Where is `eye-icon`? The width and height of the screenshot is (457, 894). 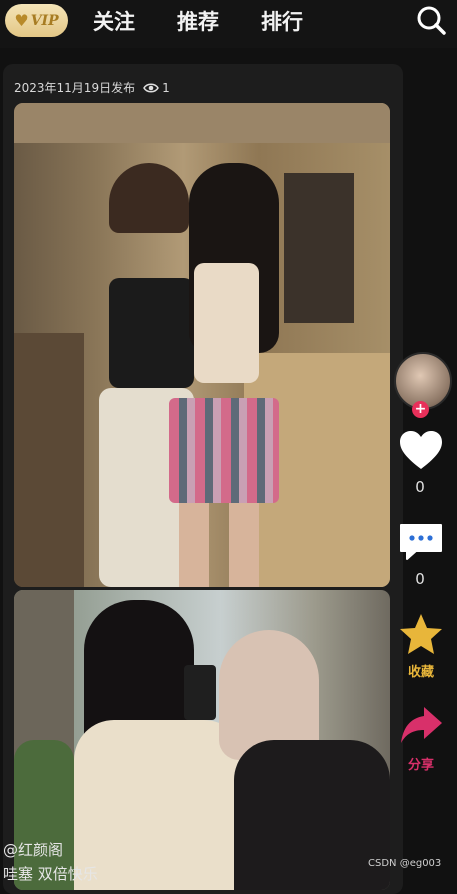 eye-icon is located at coordinates (151, 87).